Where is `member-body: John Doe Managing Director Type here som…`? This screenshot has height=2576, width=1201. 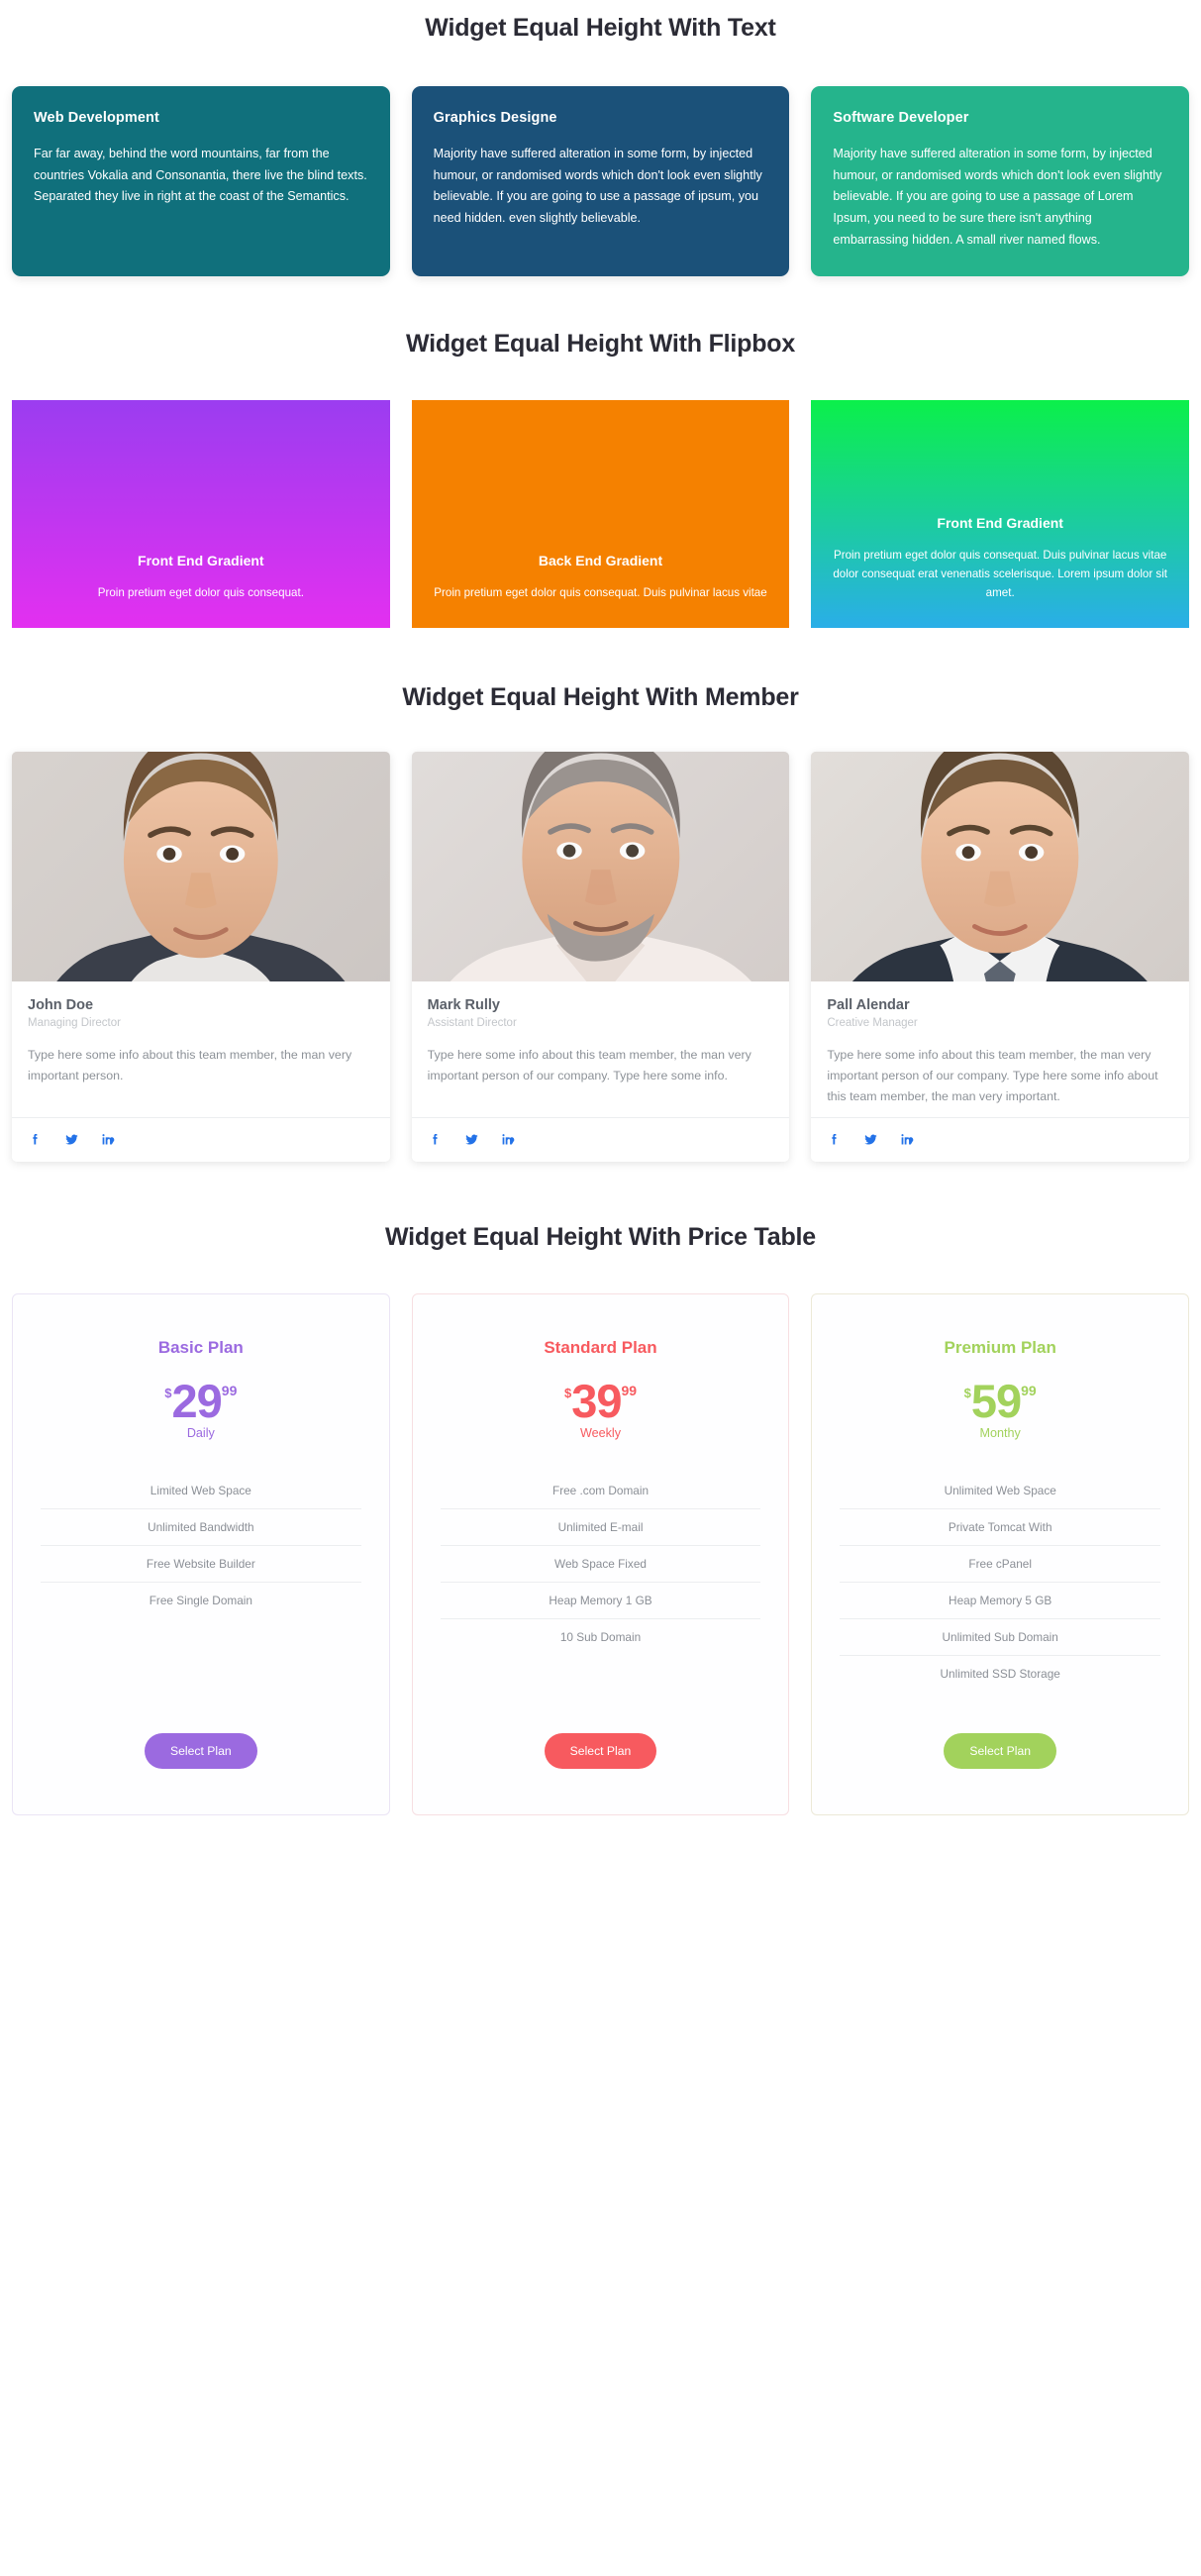 member-body: John Doe Managing Director Type here som… is located at coordinates (201, 1048).